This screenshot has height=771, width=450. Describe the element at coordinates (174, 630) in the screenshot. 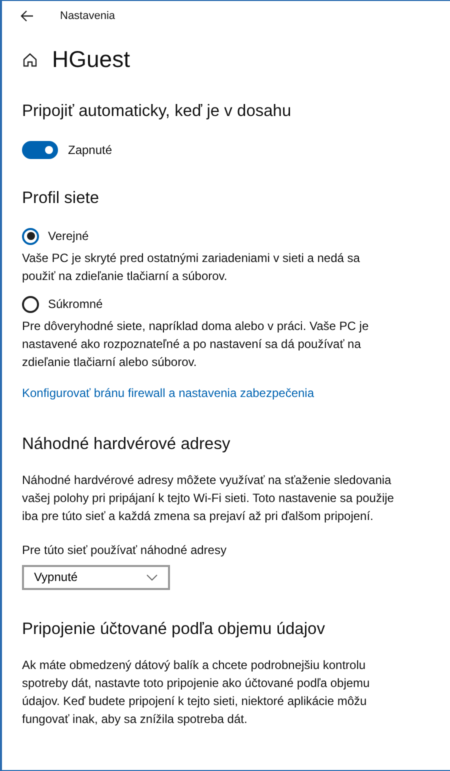

I see `section-heading: Pripojenie účtované podľa objemu údajov` at that location.